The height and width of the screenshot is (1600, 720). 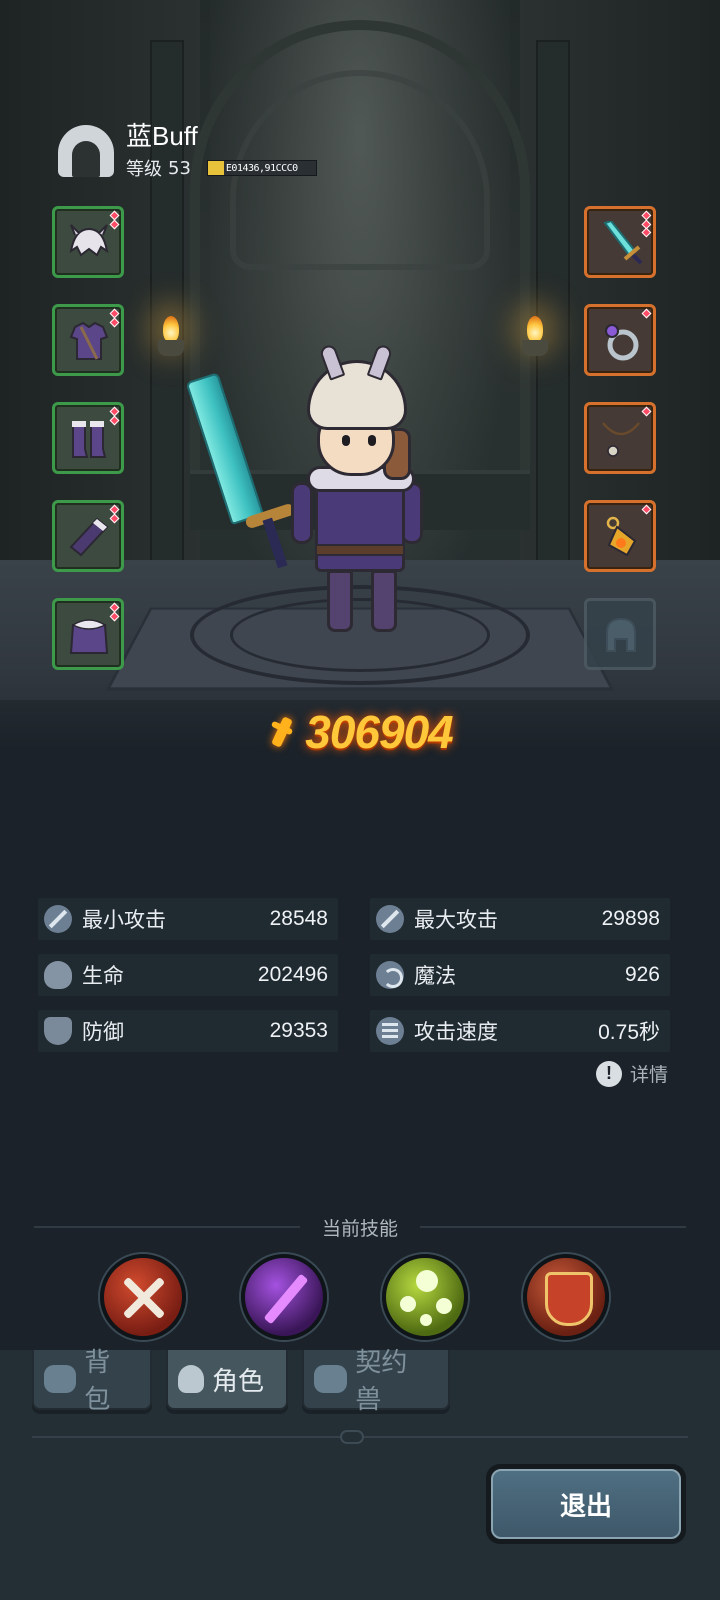 I want to click on max-attack-icon, so click(x=390, y=919).